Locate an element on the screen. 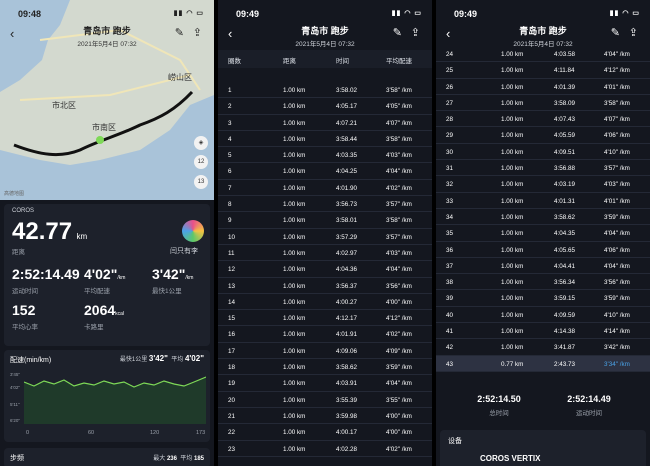 The height and width of the screenshot is (466, 650). lap-time: 4:03.91 is located at coordinates (347, 384).